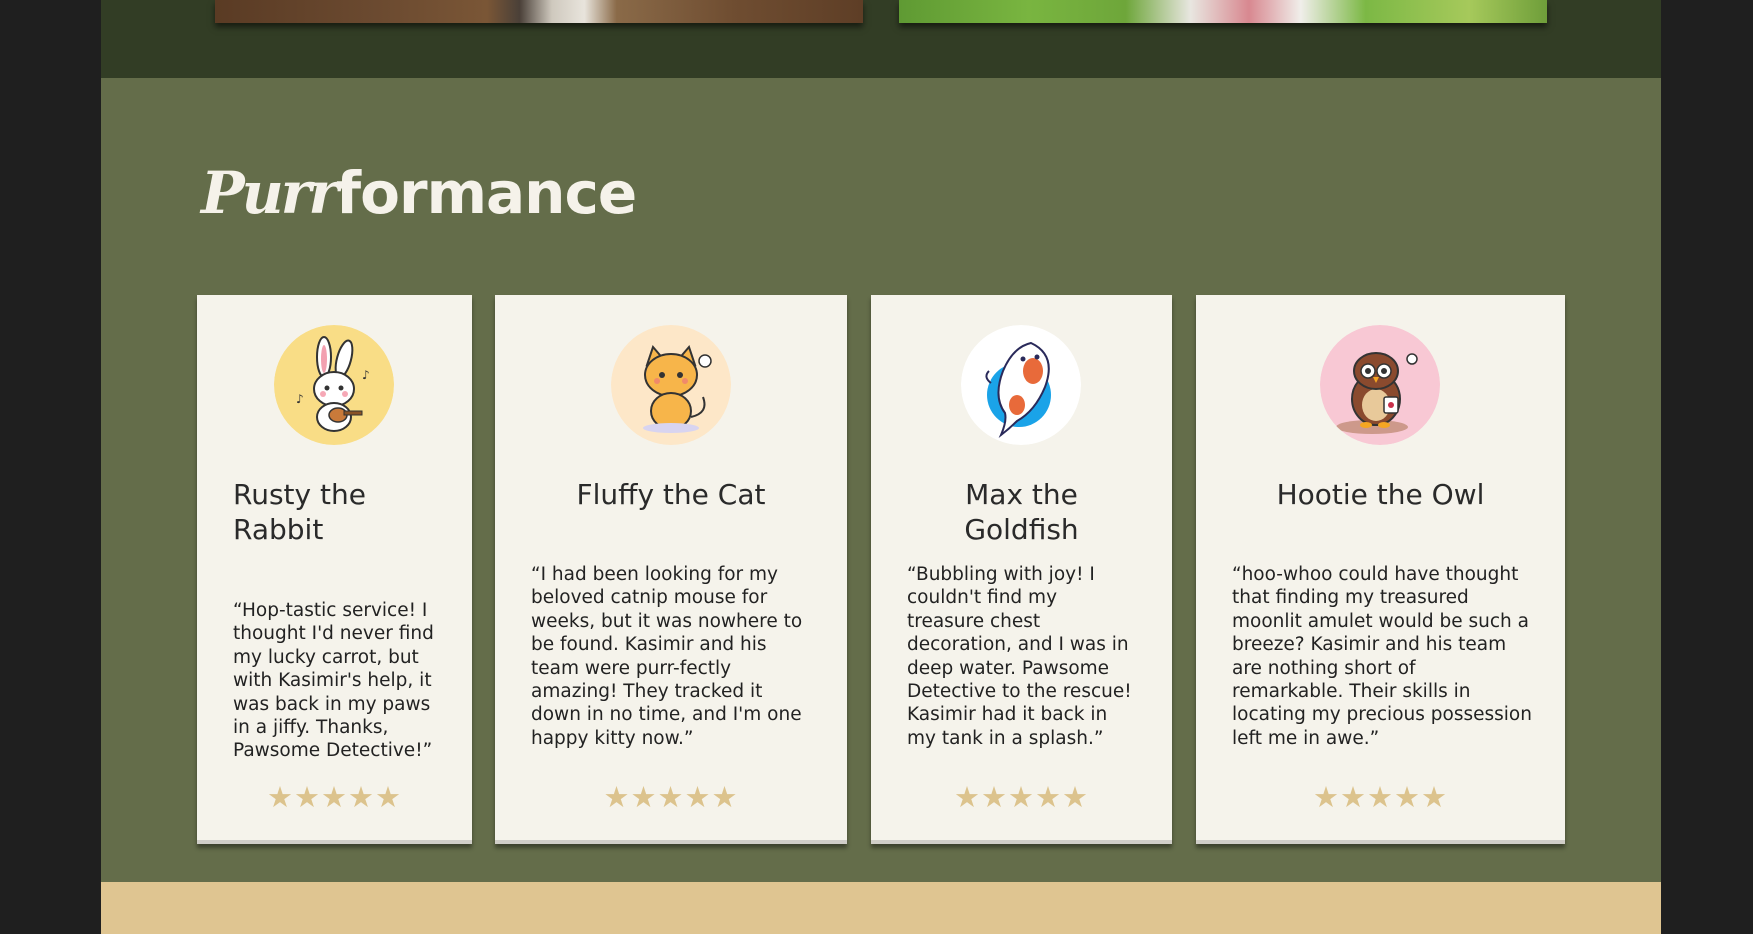 Image resolution: width=1753 pixels, height=934 pixels. Describe the element at coordinates (539, 11) in the screenshot. I see `cat-photo` at that location.